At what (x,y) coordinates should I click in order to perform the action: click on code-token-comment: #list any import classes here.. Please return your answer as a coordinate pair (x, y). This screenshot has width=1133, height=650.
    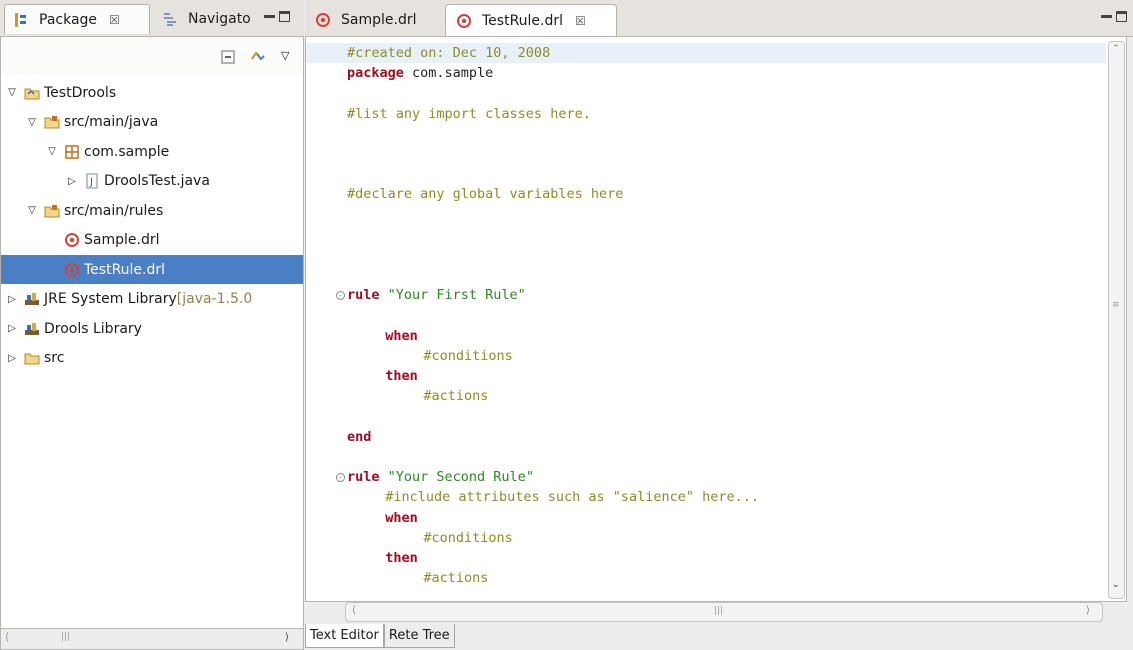
    Looking at the image, I should click on (469, 113).